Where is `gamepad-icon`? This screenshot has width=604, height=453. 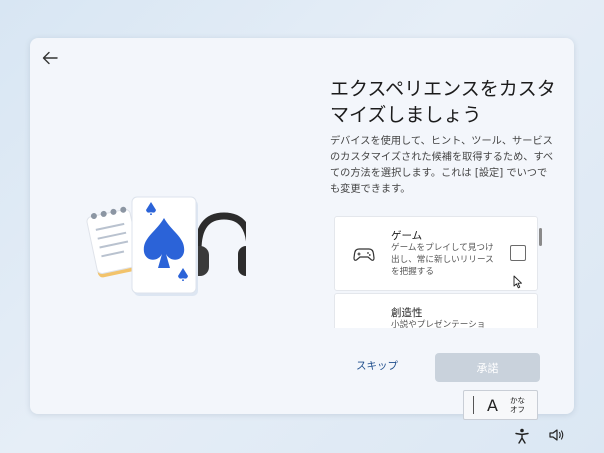
gamepad-icon is located at coordinates (364, 254).